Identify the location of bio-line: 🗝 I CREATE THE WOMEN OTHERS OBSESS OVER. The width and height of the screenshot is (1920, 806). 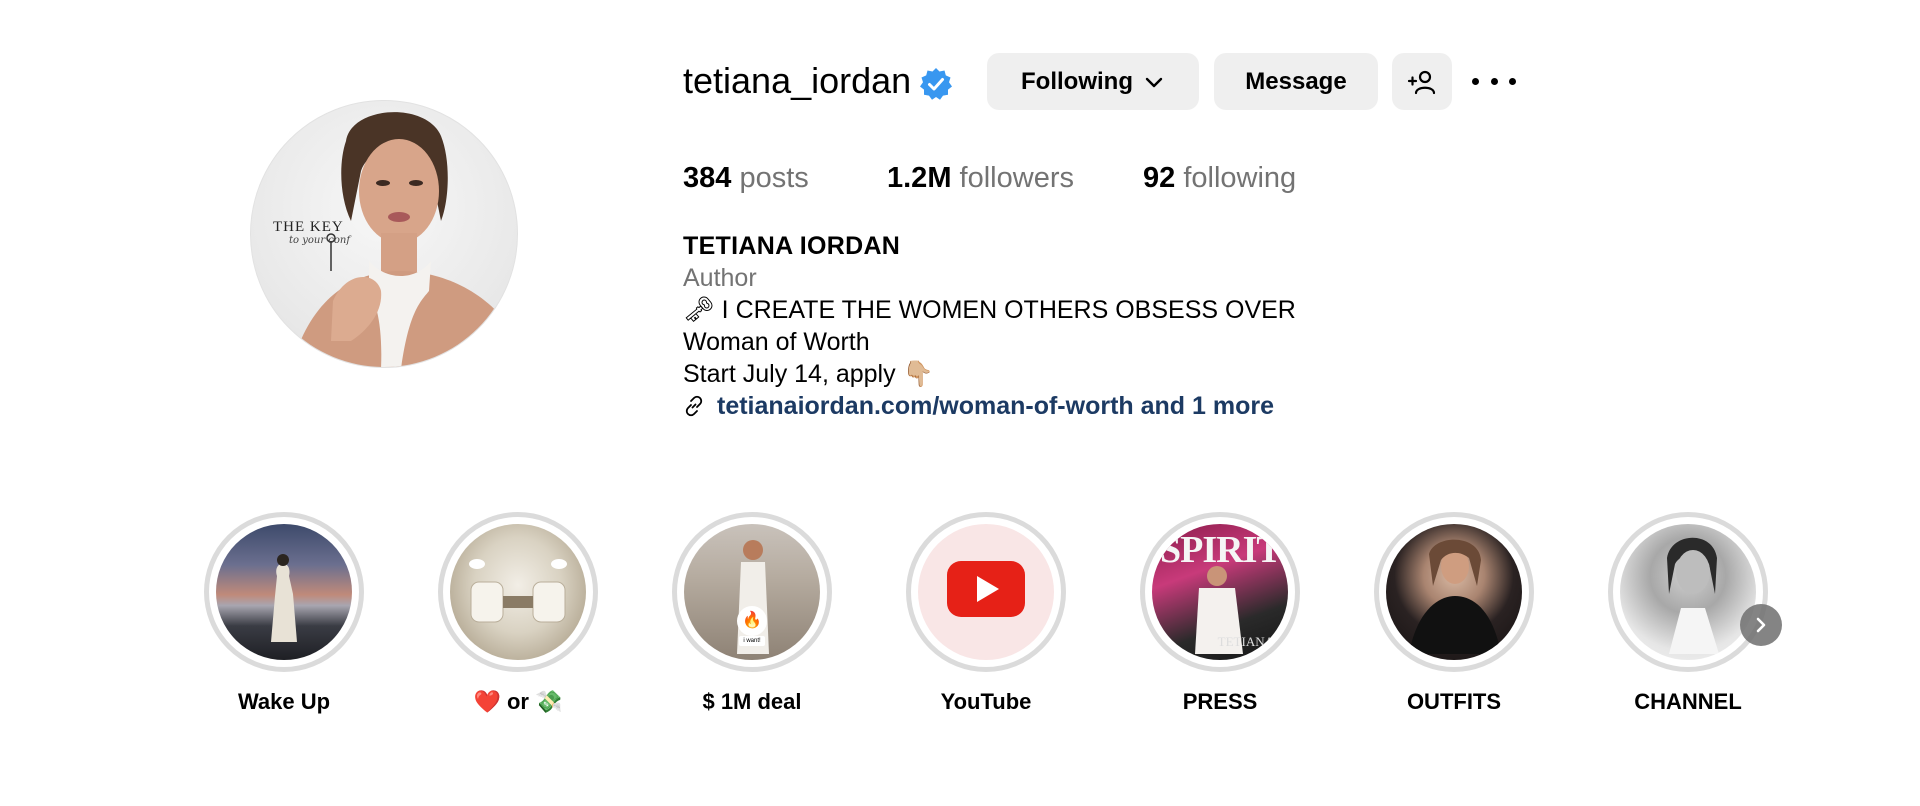
(989, 310).